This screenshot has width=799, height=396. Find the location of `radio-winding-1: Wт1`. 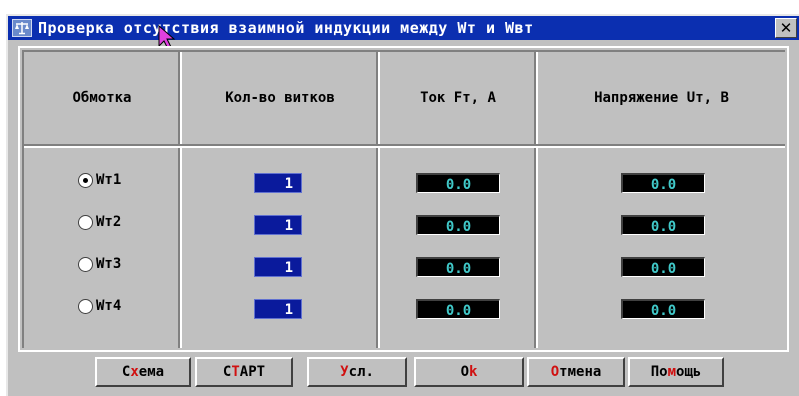

radio-winding-1: Wт1 is located at coordinates (99, 180).